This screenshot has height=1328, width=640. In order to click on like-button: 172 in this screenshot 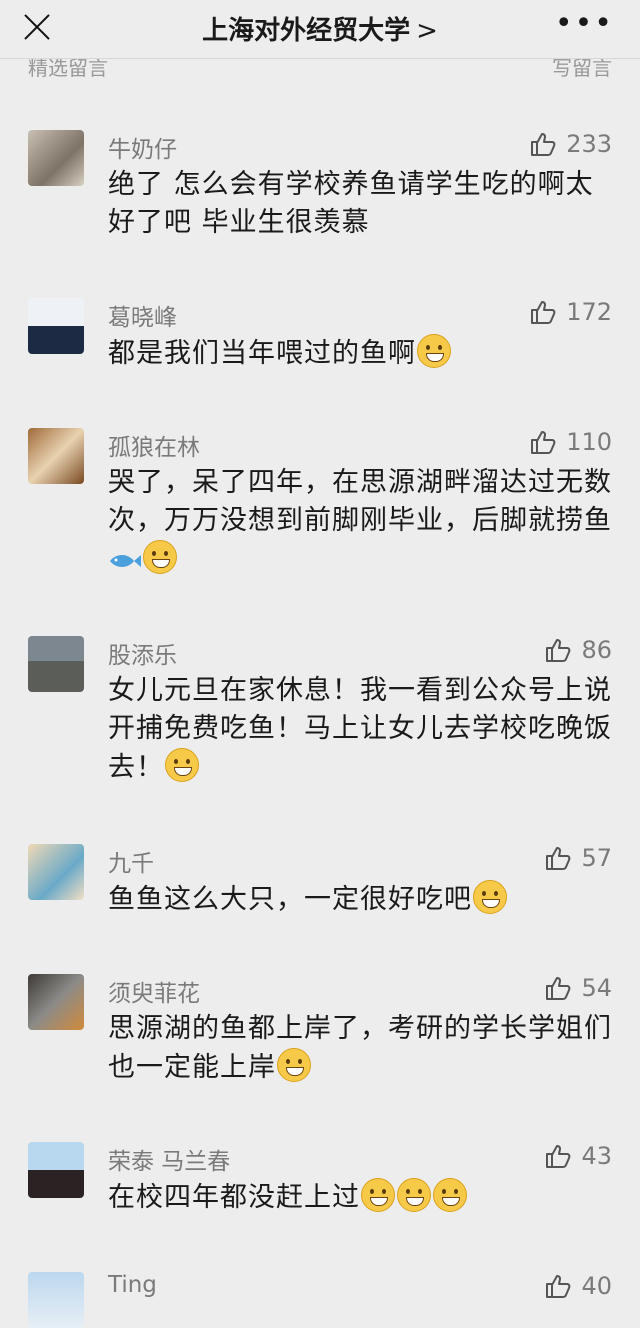, I will do `click(571, 312)`.